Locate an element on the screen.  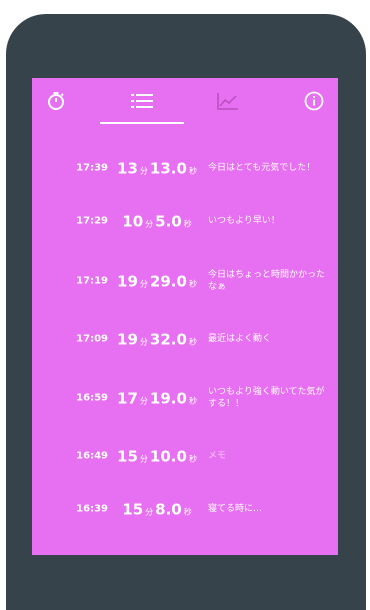
record-memo: 今日はちょっと時間かかったなぁ is located at coordinates (267, 281).